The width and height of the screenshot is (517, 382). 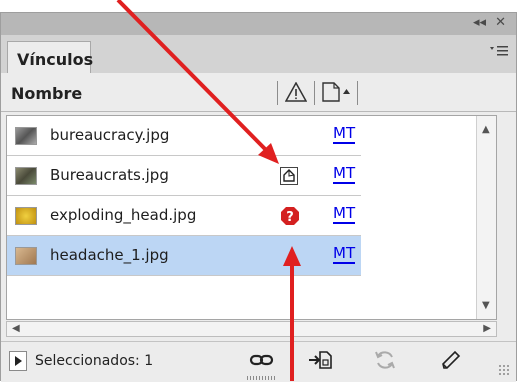 I want to click on scroll-left-icon: ◀, so click(x=16, y=328).